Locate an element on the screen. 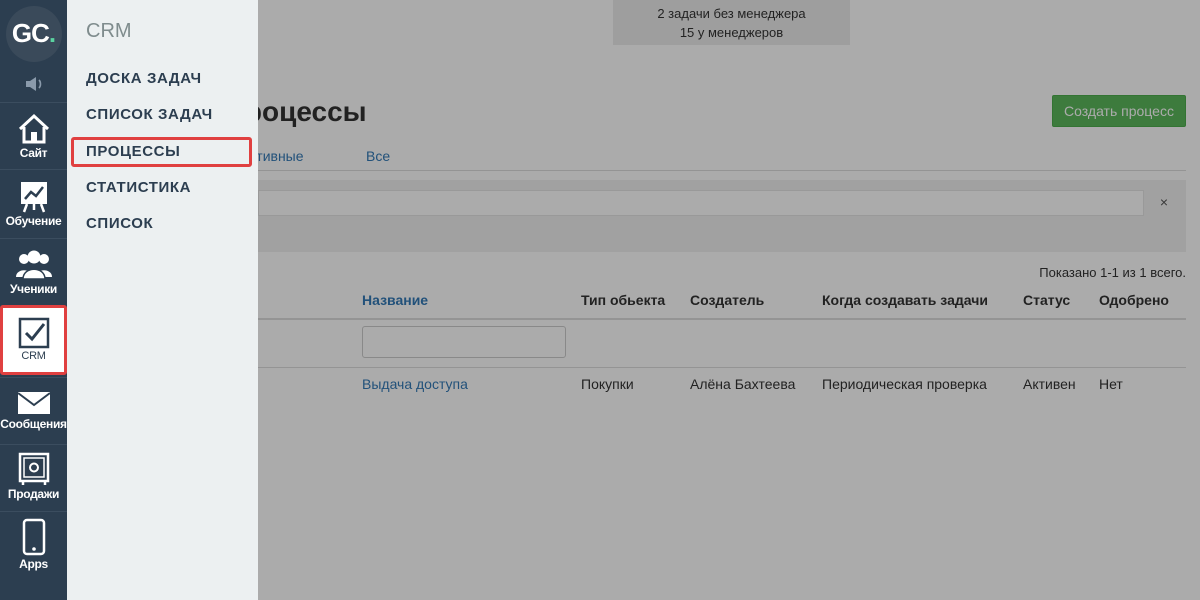 The height and width of the screenshot is (600, 1200). menu-item-statistics: СТАТИСТИКА is located at coordinates (161, 188).